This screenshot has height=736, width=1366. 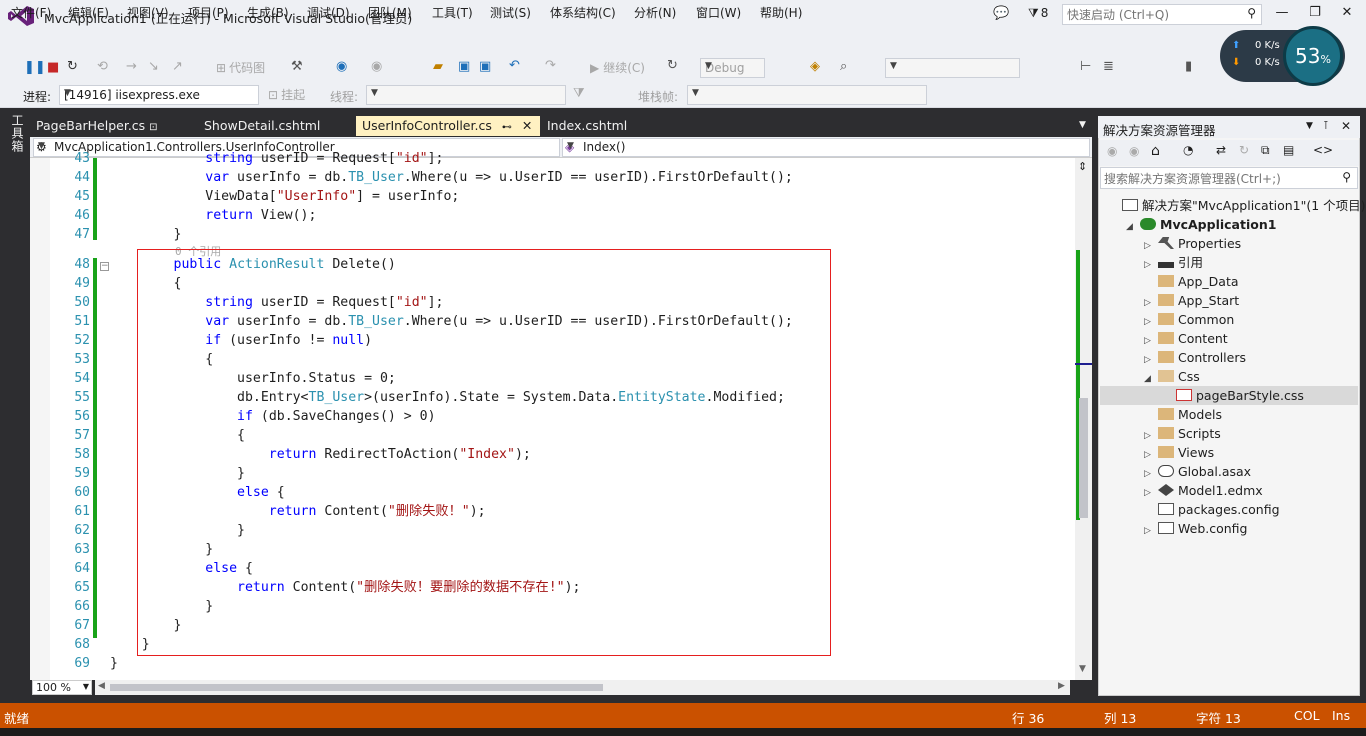 What do you see at coordinates (284, 196) in the screenshot?
I see `code-line: ViewData["UserInfo"] = userInfo;` at bounding box center [284, 196].